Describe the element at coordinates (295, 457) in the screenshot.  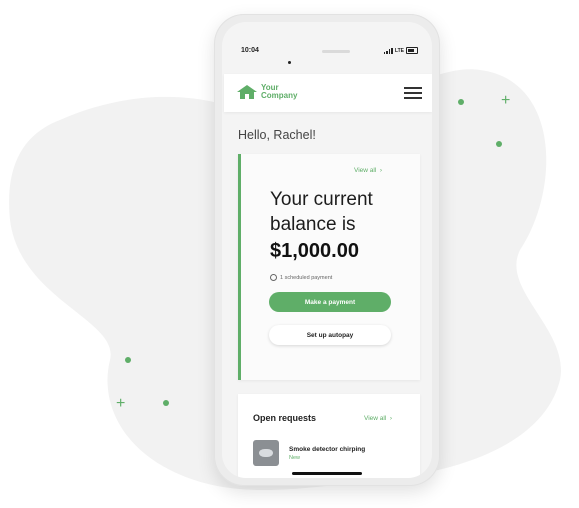
I see `request-status: New` at that location.